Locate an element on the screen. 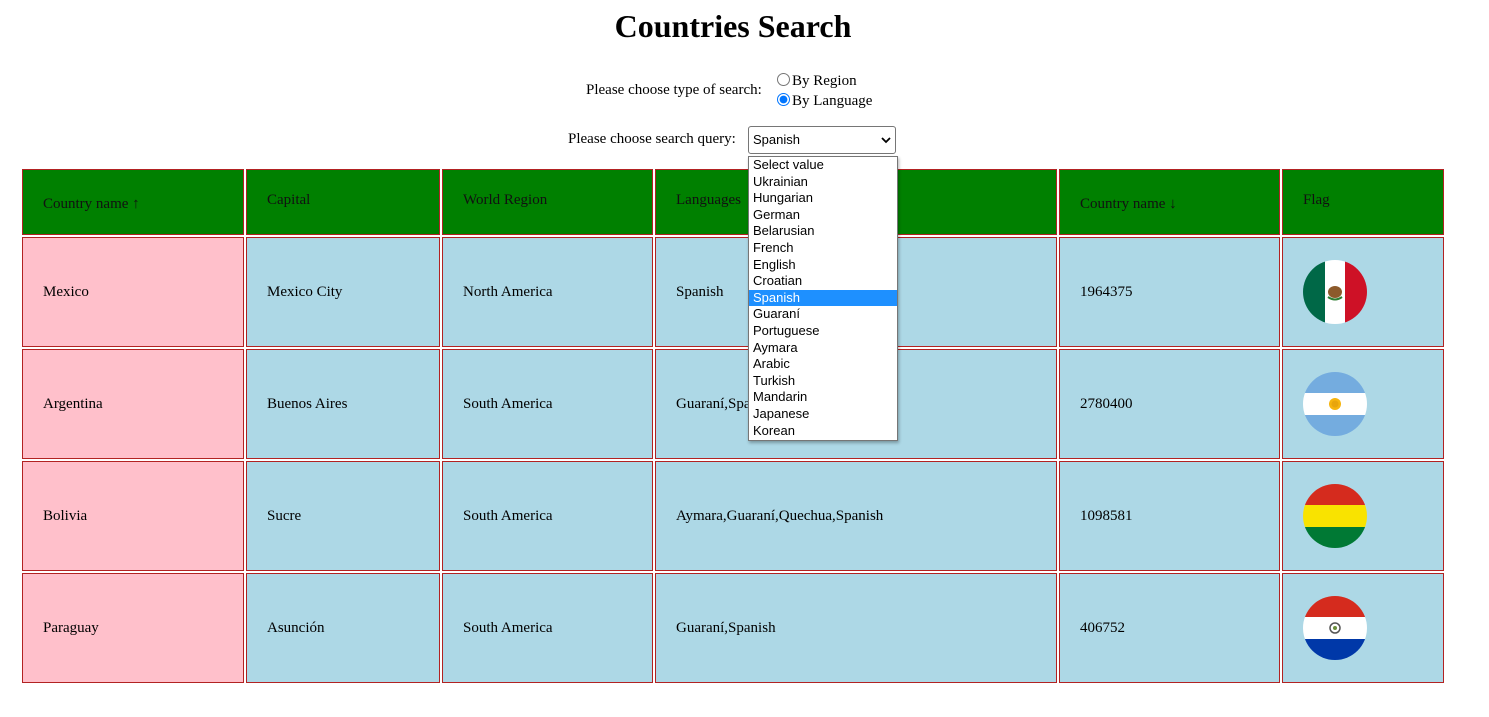 Image resolution: width=1489 pixels, height=717 pixels. cell-capital: Asunción is located at coordinates (343, 628).